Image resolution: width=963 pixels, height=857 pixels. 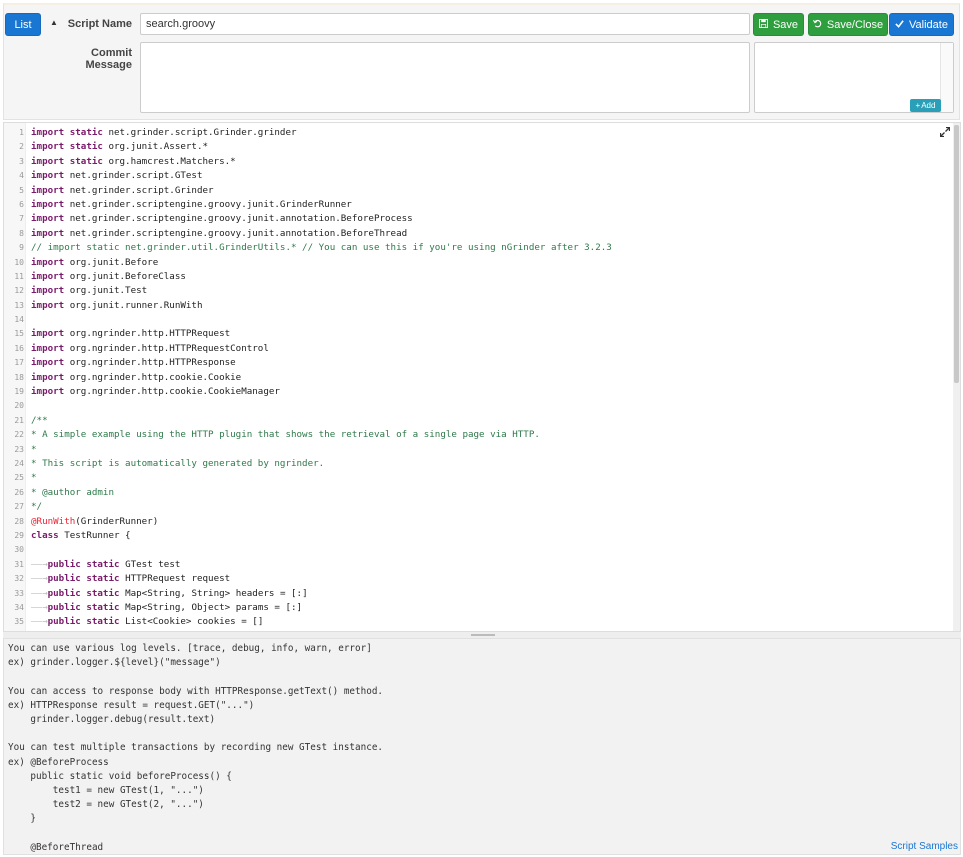 What do you see at coordinates (479, 277) in the screenshot?
I see `code-line: 11 import org.junit.BeforeClass` at bounding box center [479, 277].